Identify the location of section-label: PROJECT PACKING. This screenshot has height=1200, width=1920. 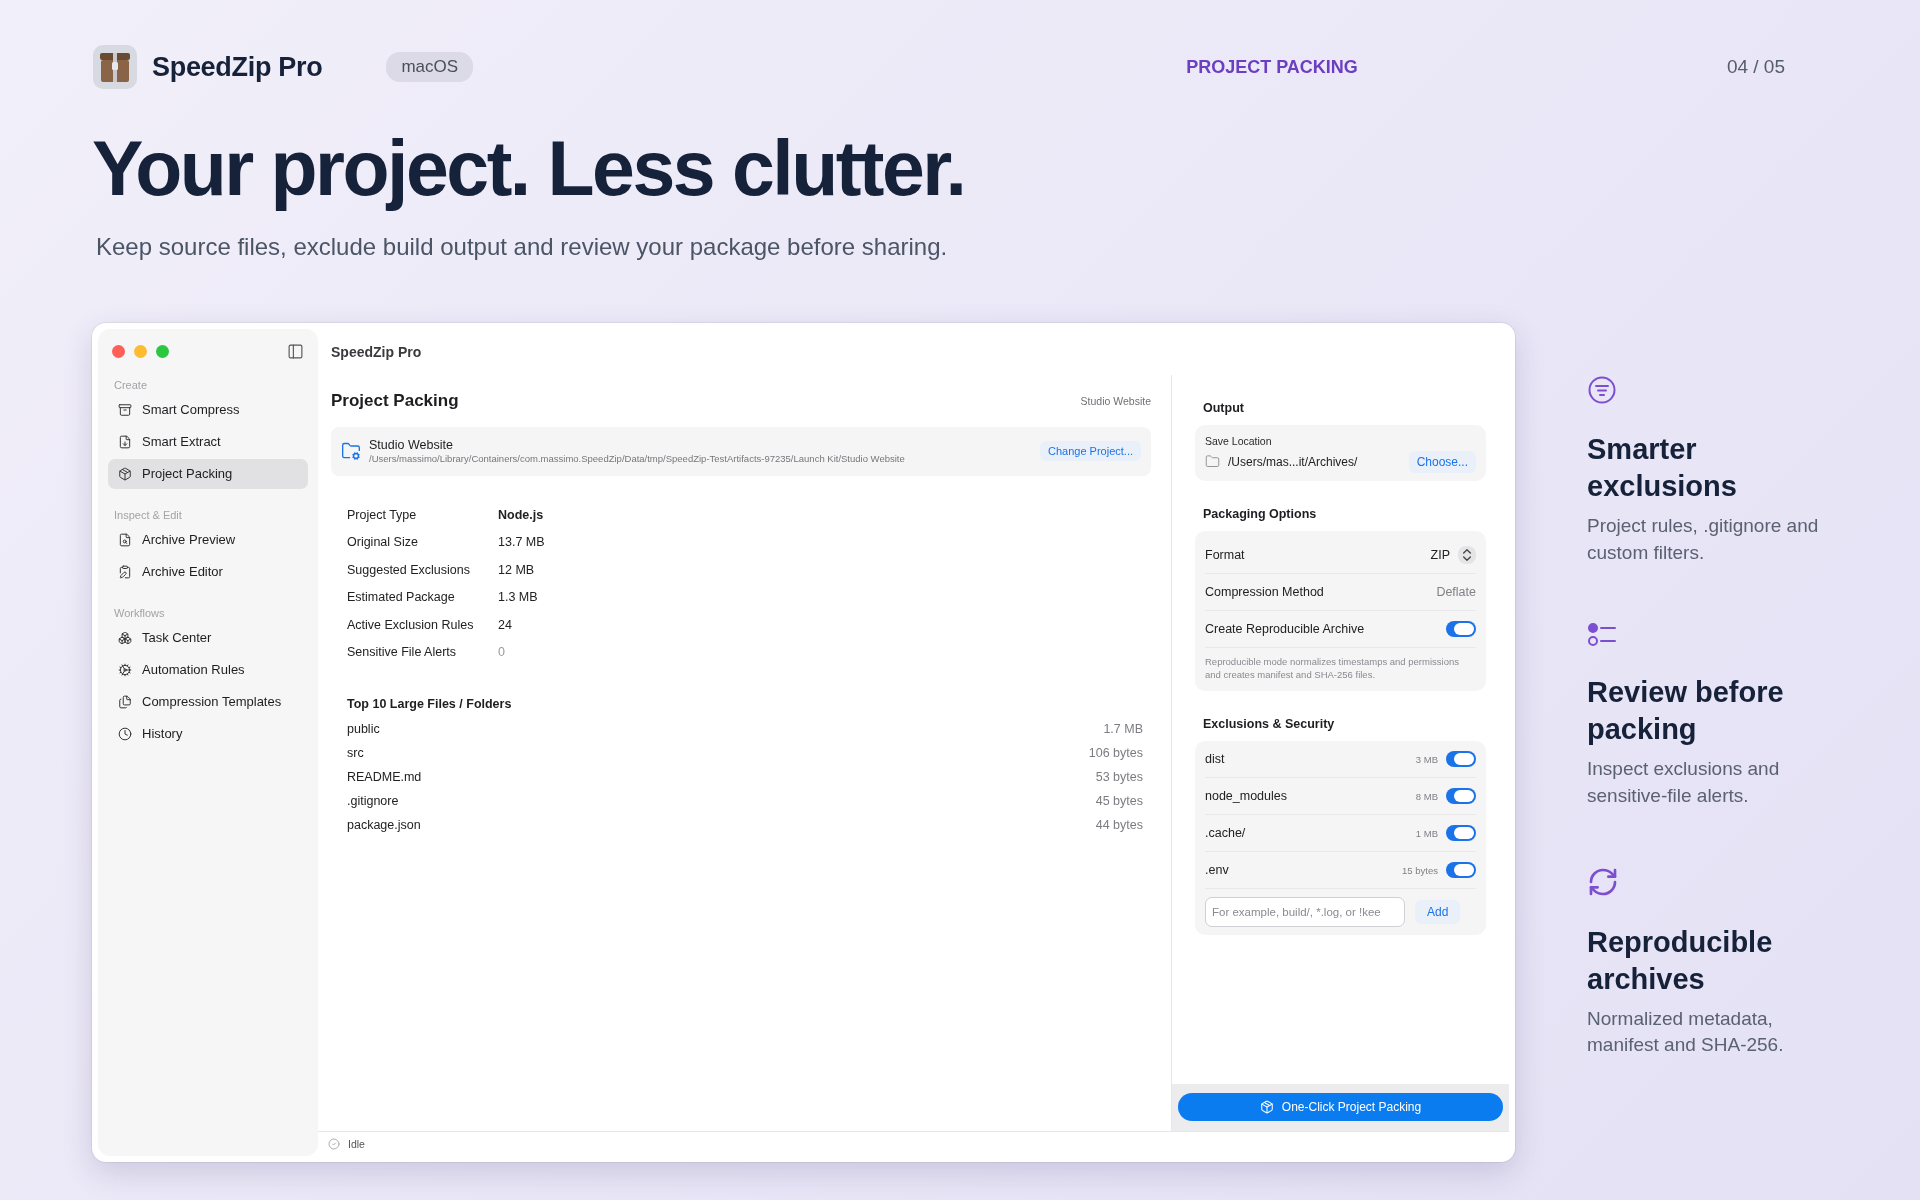
(1272, 67).